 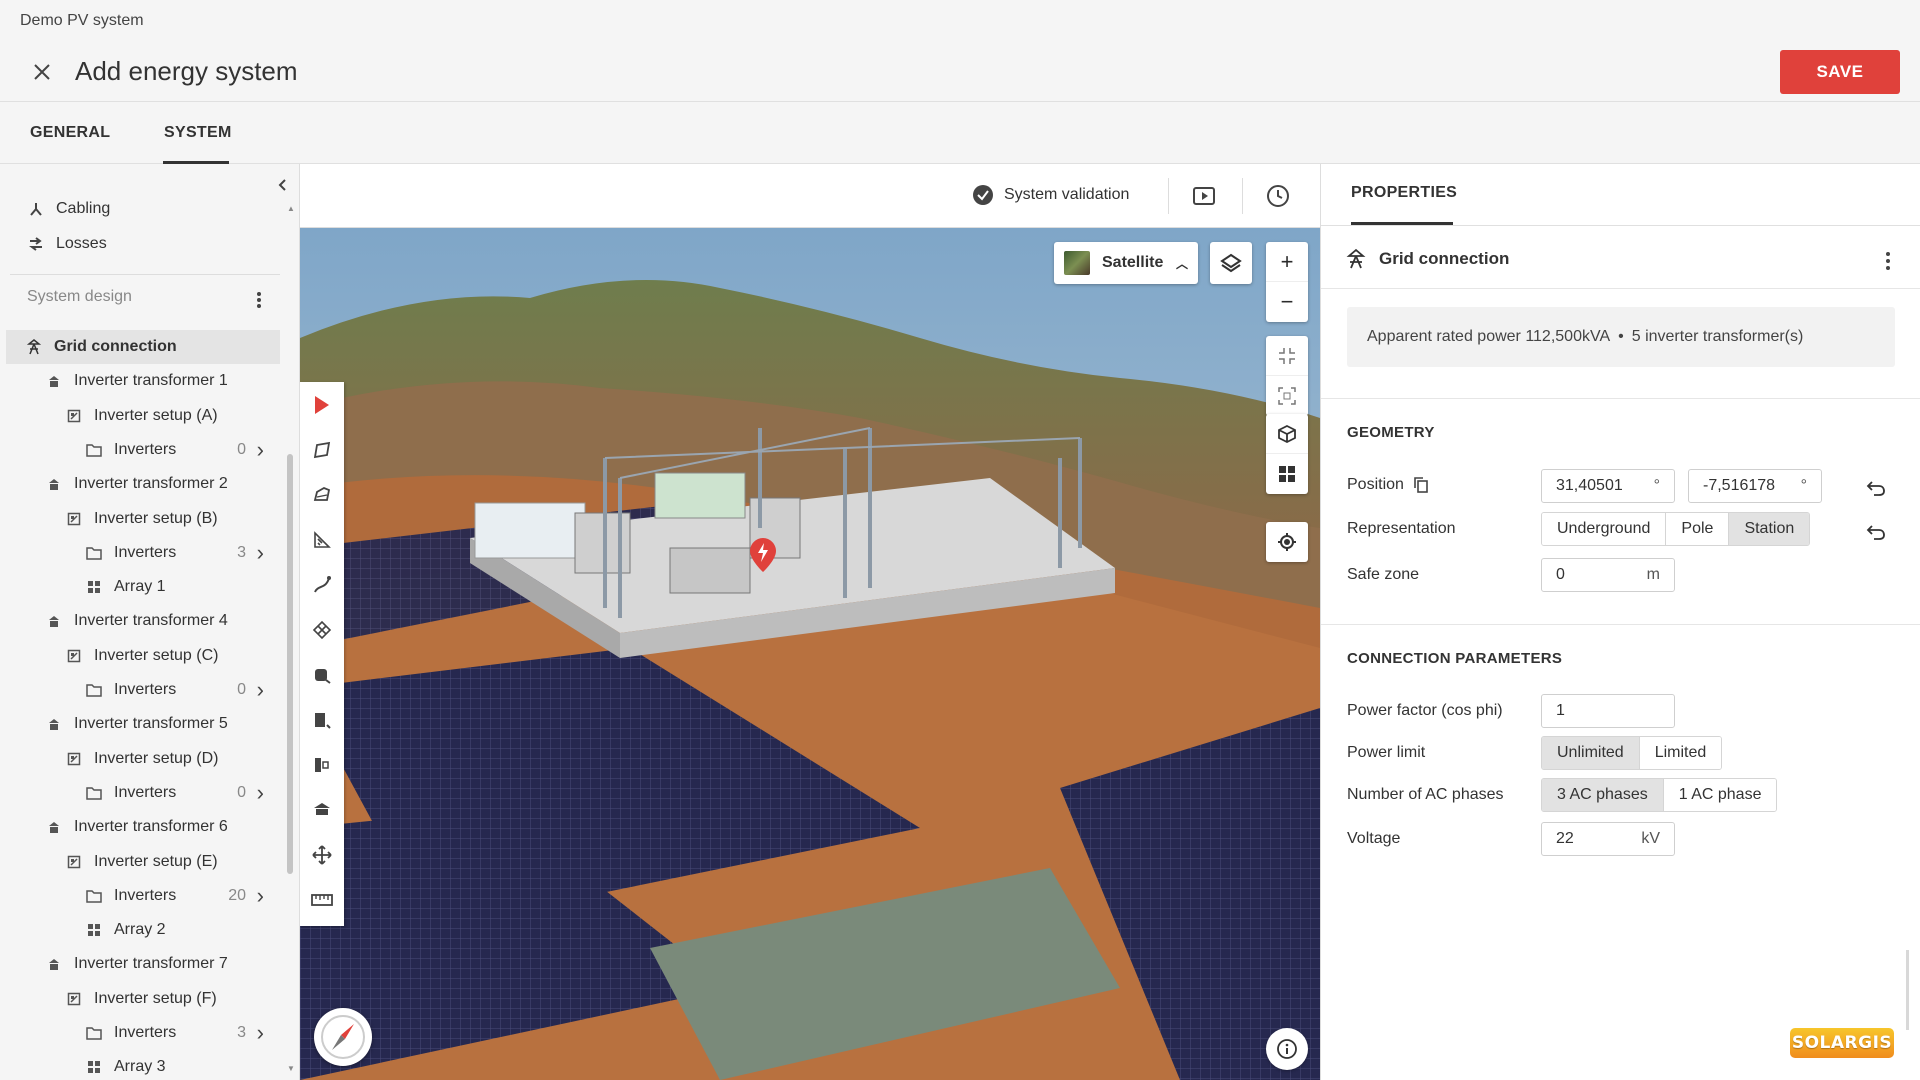 What do you see at coordinates (1608, 839) in the screenshot?
I see `voltage-field: 22 kV` at bounding box center [1608, 839].